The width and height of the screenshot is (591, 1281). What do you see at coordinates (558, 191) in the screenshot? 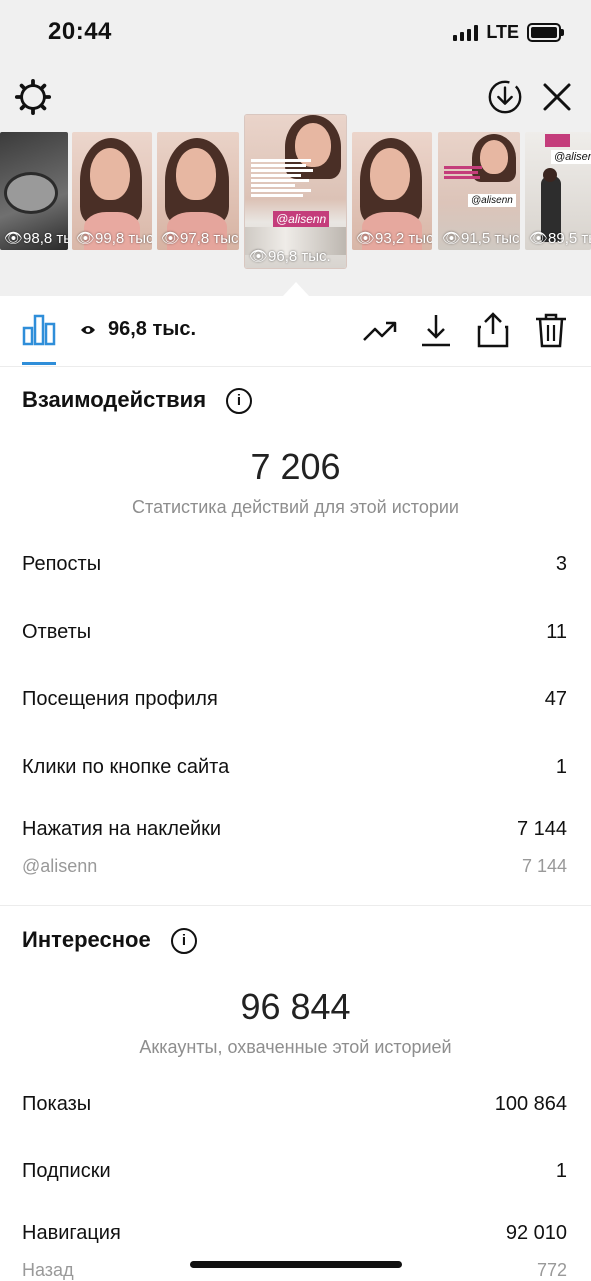
I see `story-thumbnail: @alisenn 👁89,5 тыс.` at bounding box center [558, 191].